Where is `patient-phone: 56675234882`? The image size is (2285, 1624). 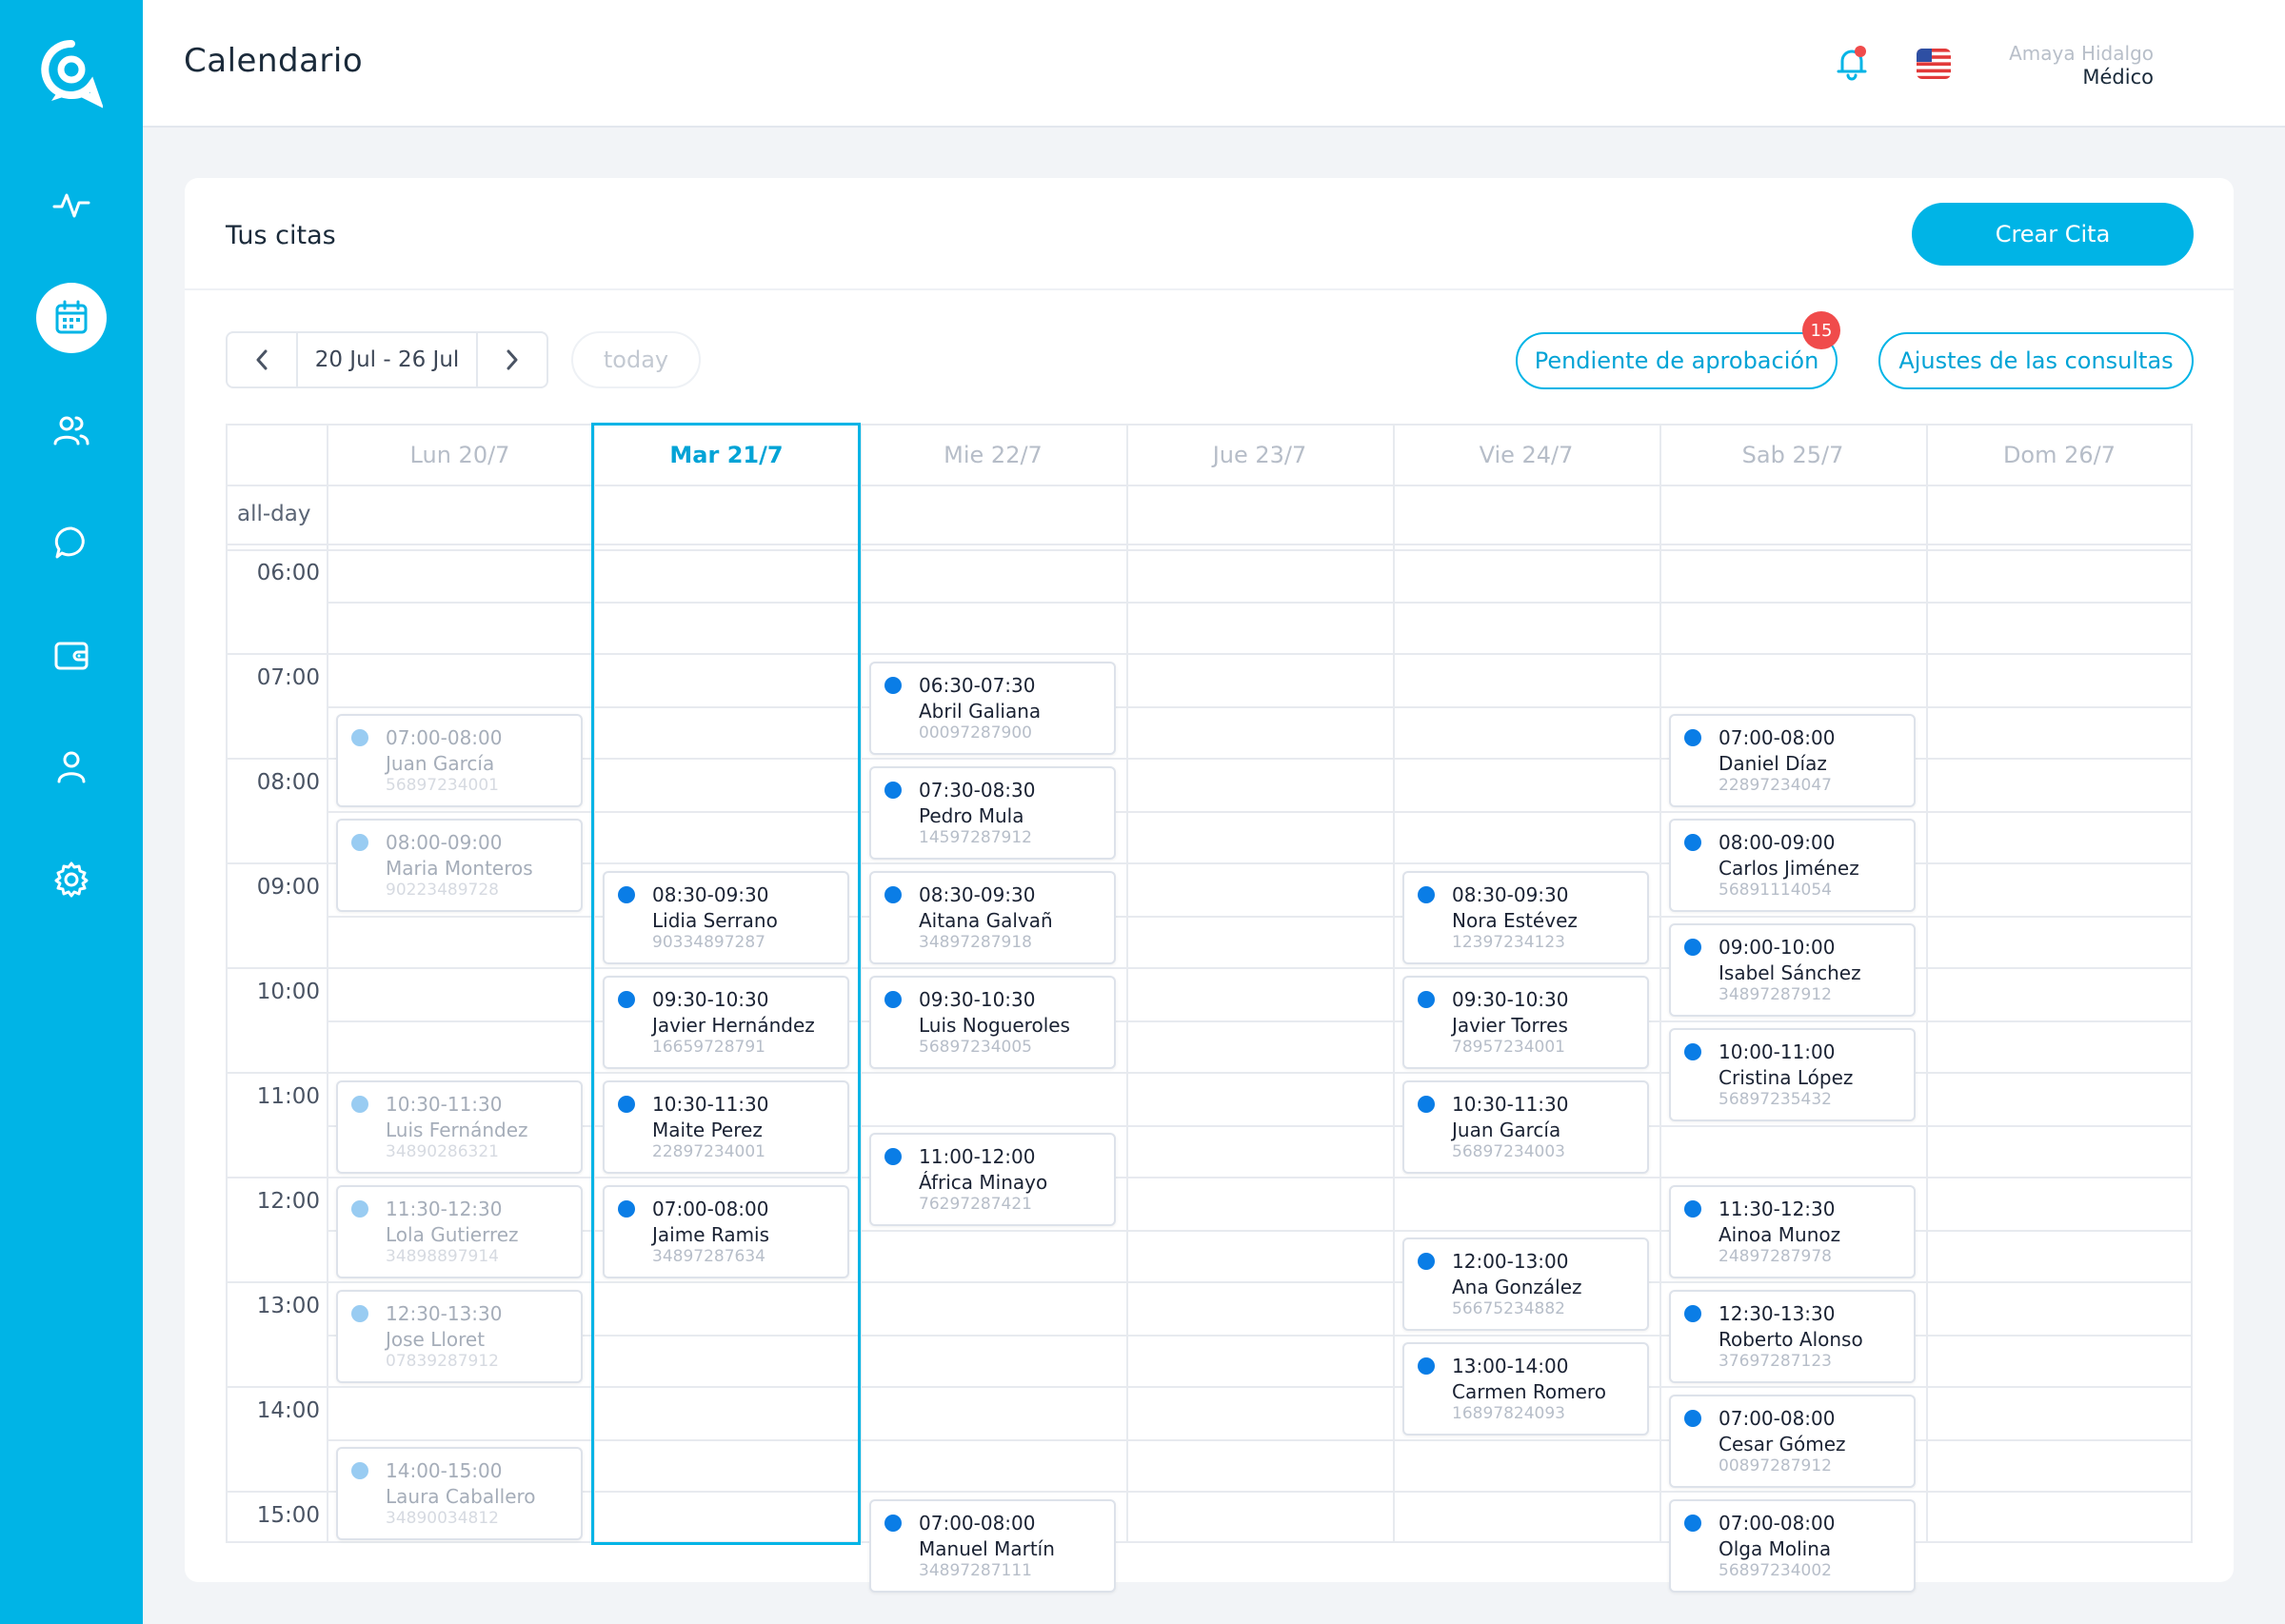
patient-phone: 56675234882 is located at coordinates (1508, 1308).